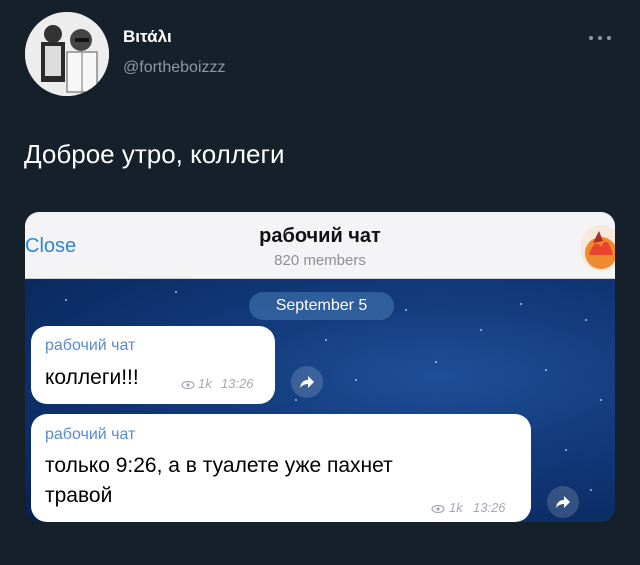  I want to click on message-bubble: рабочий чат коллеги!!! 1k 13:26, so click(153, 365).